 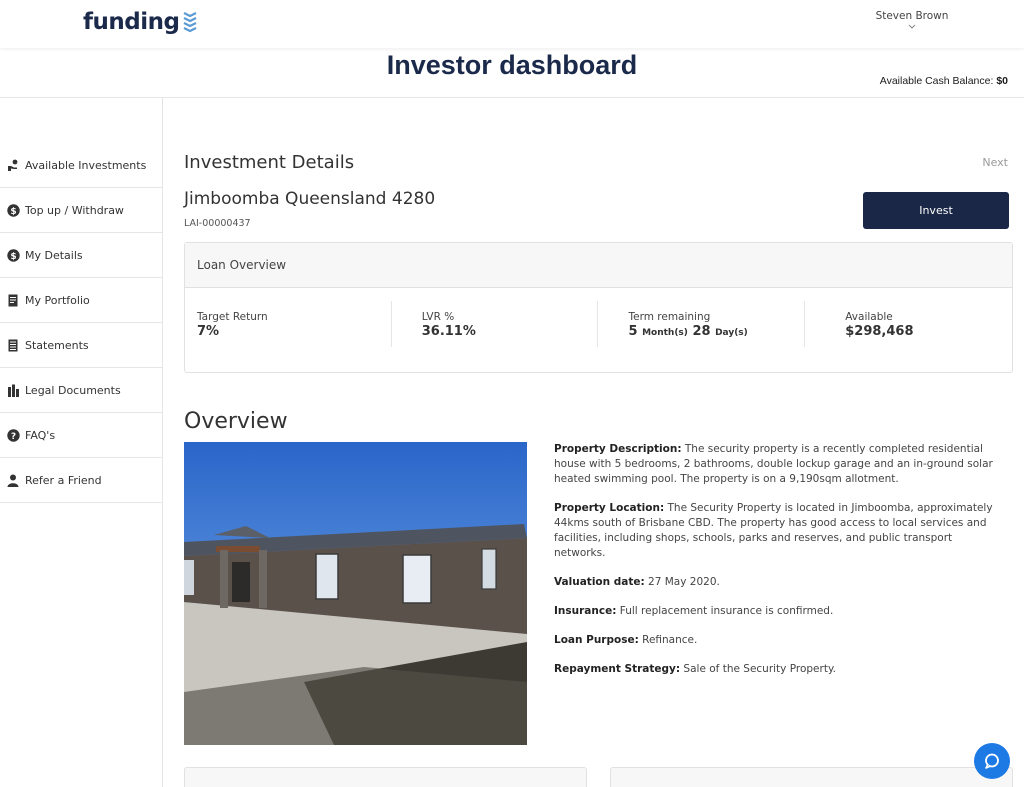 I want to click on sidebar-item-available-investments: Available Investments, so click(x=81, y=165).